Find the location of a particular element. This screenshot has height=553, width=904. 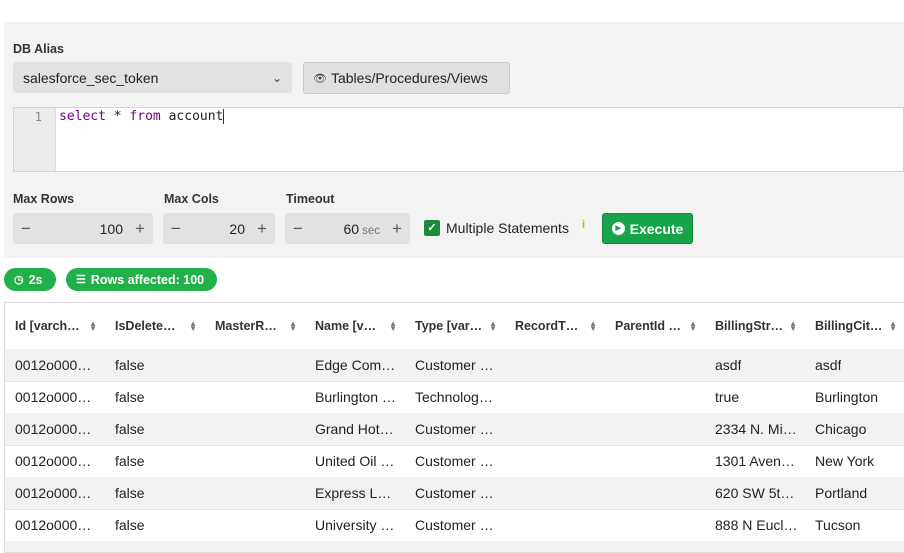

table-cell: Burlington is located at coordinates (854, 397).